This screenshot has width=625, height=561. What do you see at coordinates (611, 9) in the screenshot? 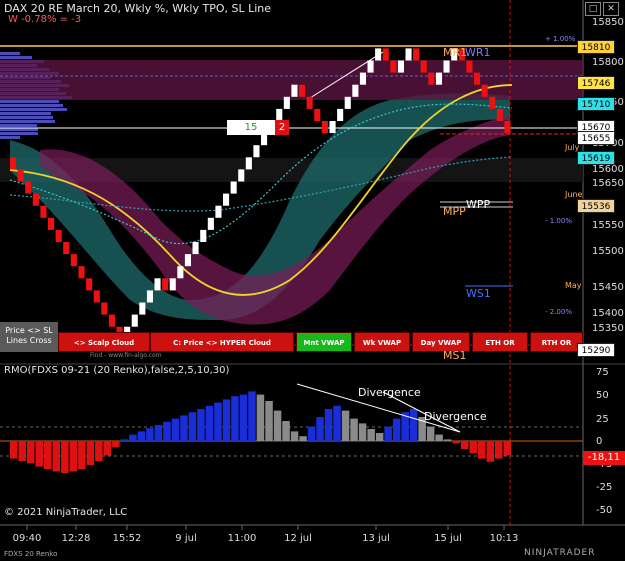
I see `close-button: ✕` at bounding box center [611, 9].